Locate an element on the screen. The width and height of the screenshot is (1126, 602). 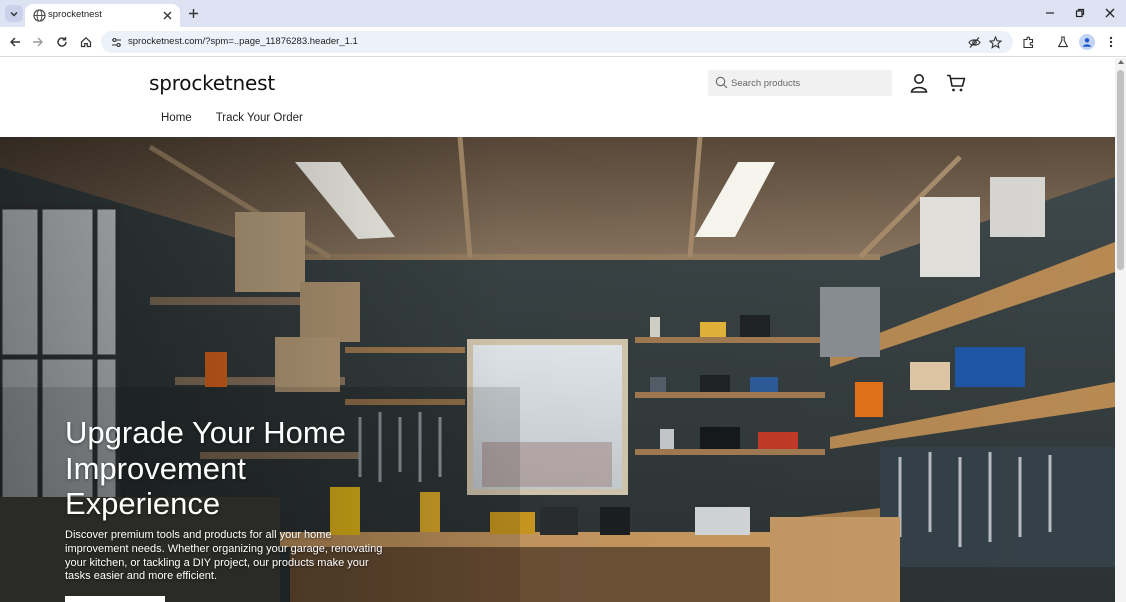
close-tab-button is located at coordinates (167, 15).